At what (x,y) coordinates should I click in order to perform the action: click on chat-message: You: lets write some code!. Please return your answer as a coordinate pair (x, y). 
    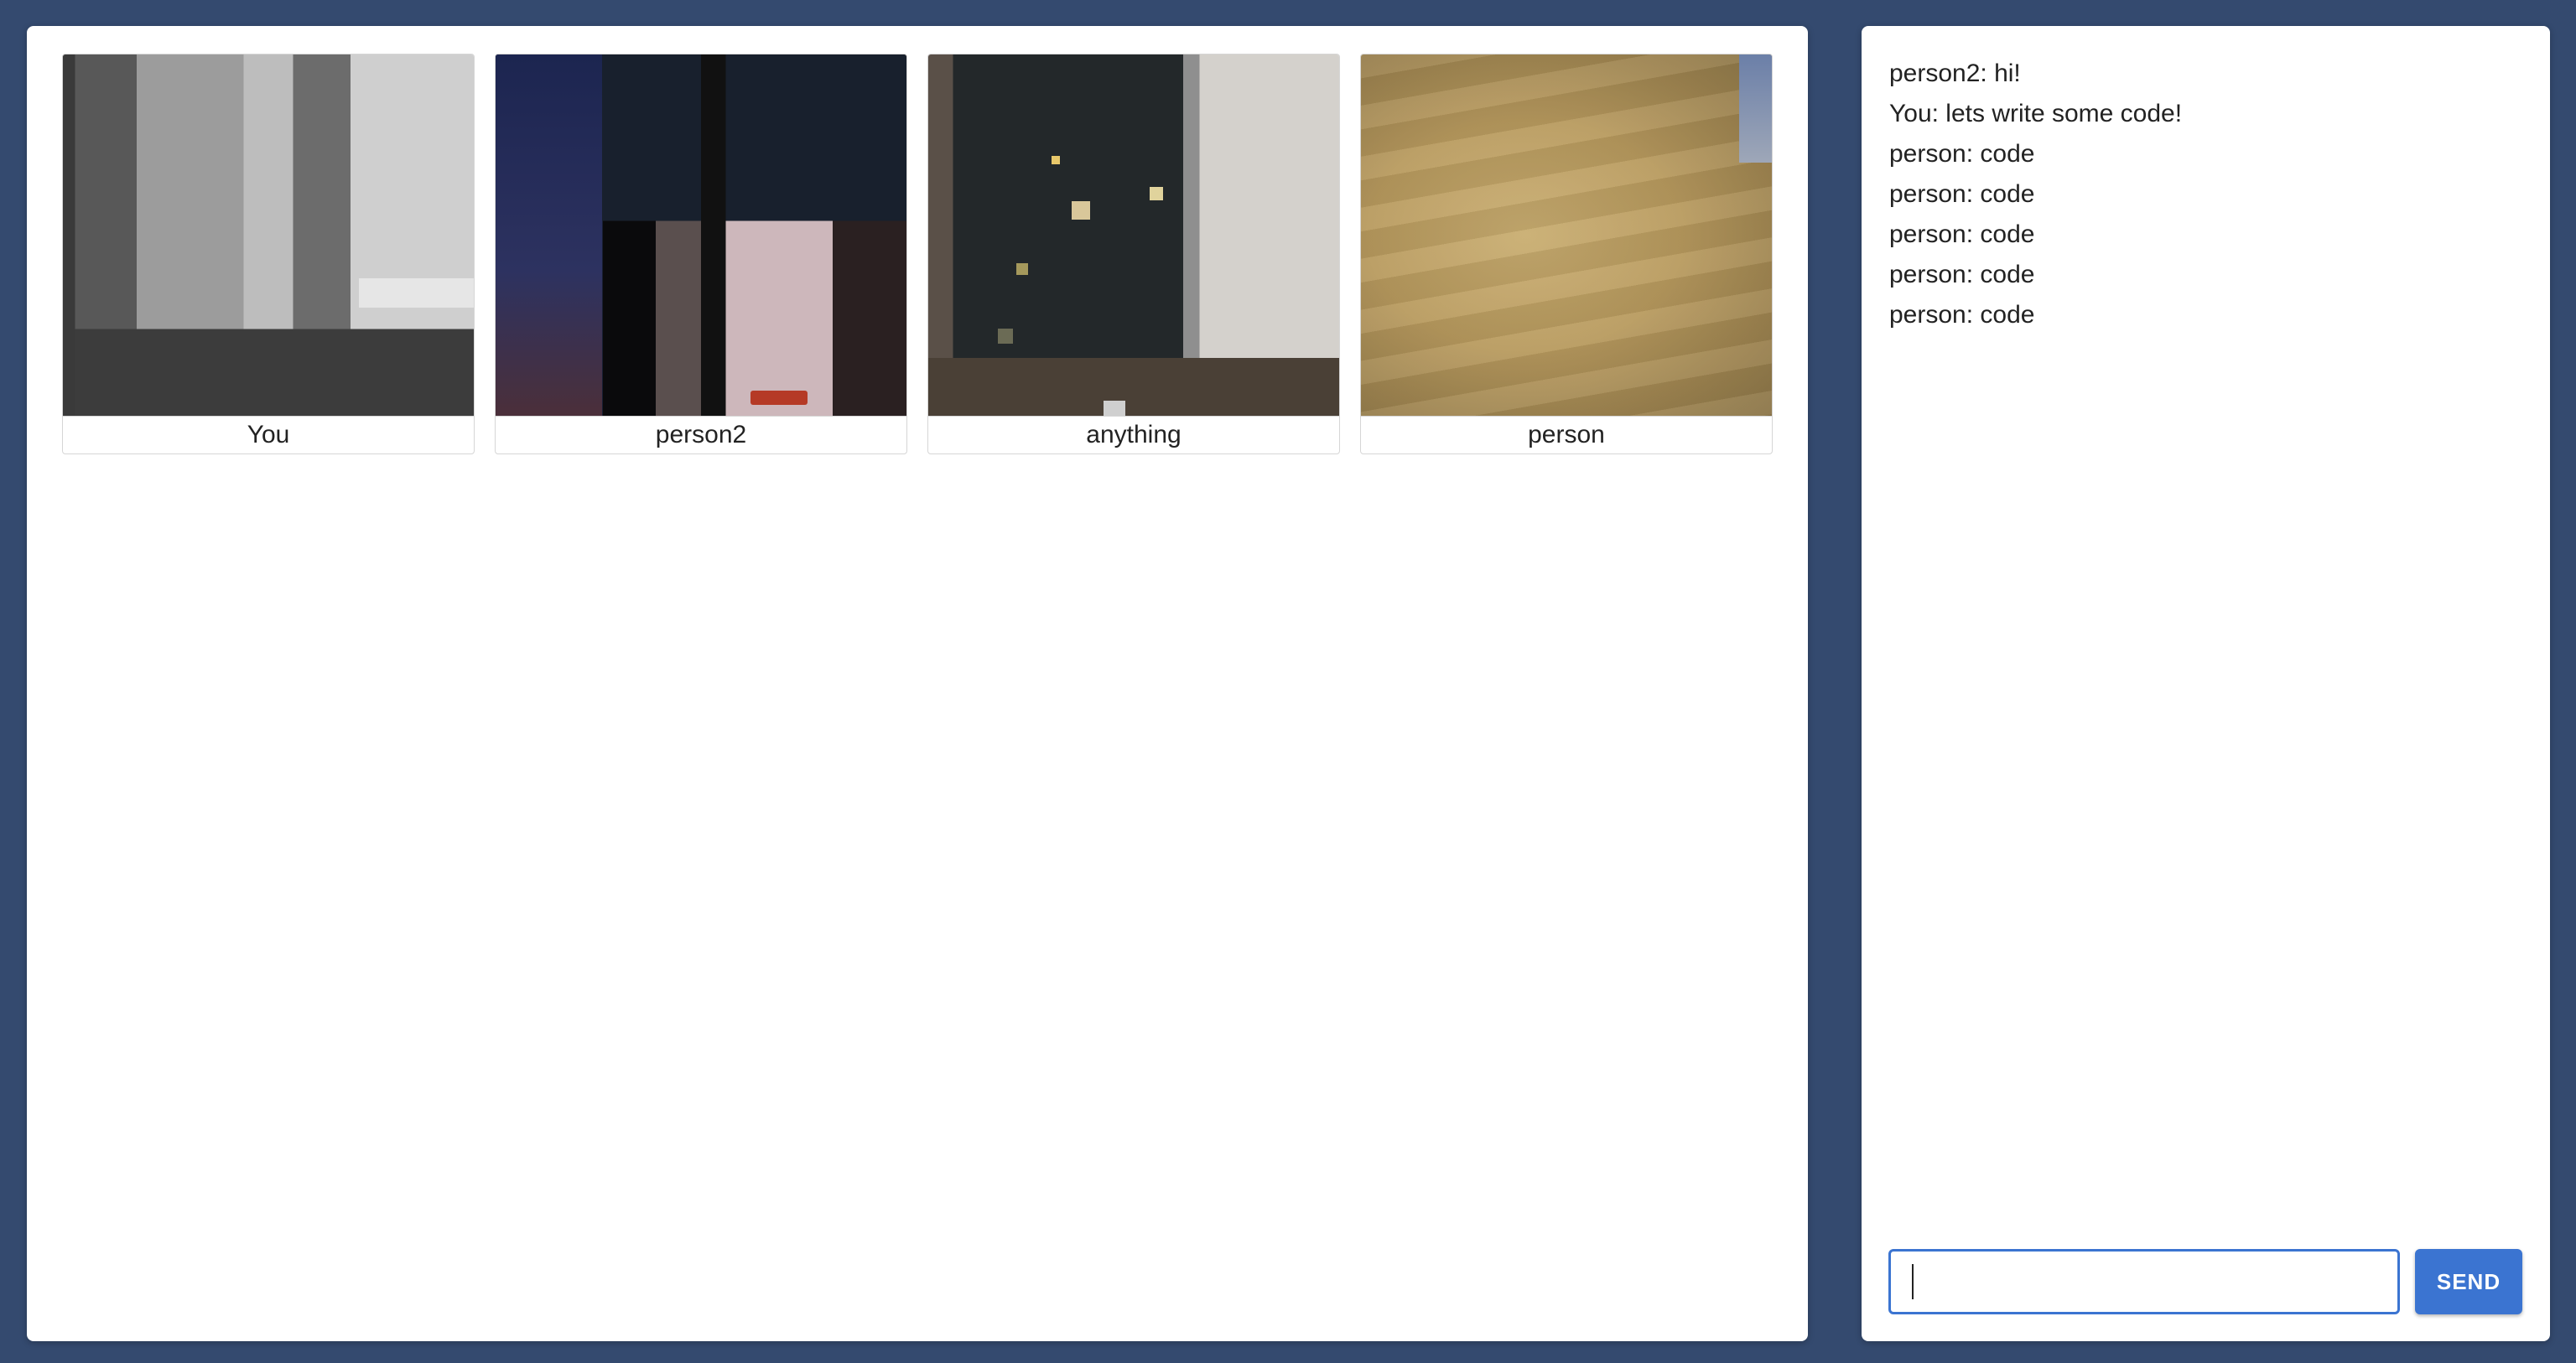
    Looking at the image, I should click on (2036, 114).